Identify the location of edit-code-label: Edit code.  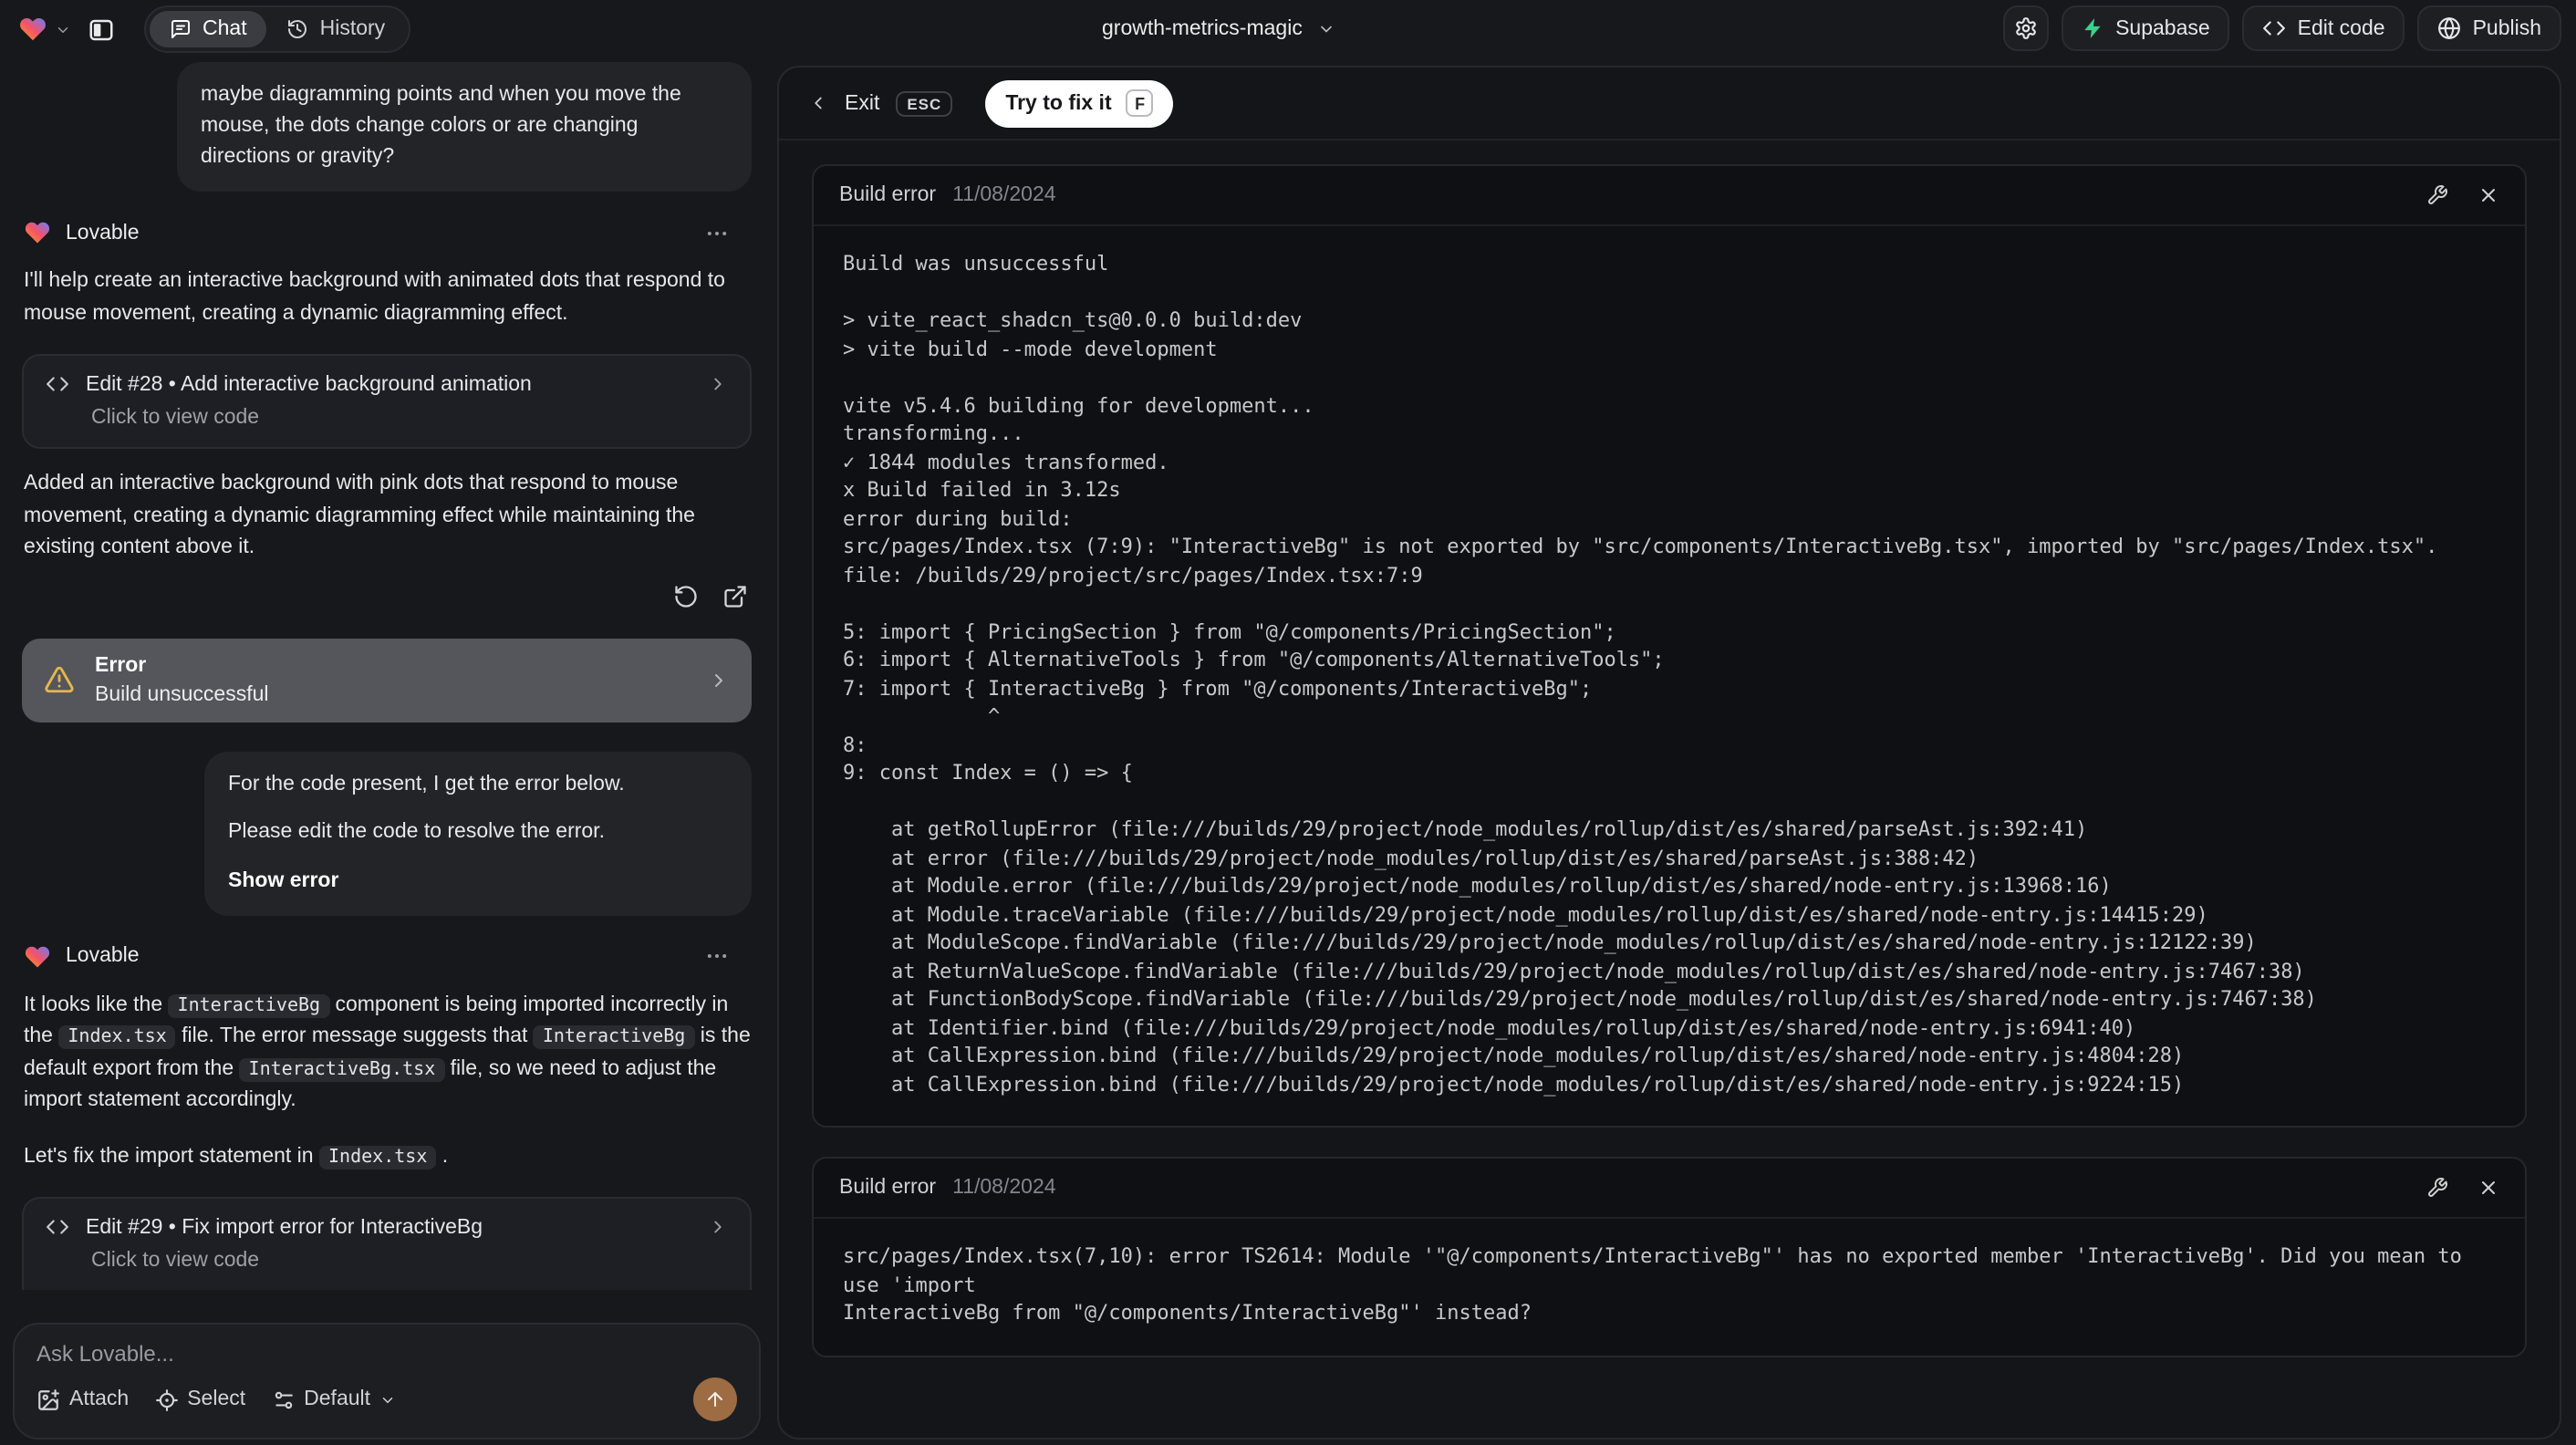
(2341, 28).